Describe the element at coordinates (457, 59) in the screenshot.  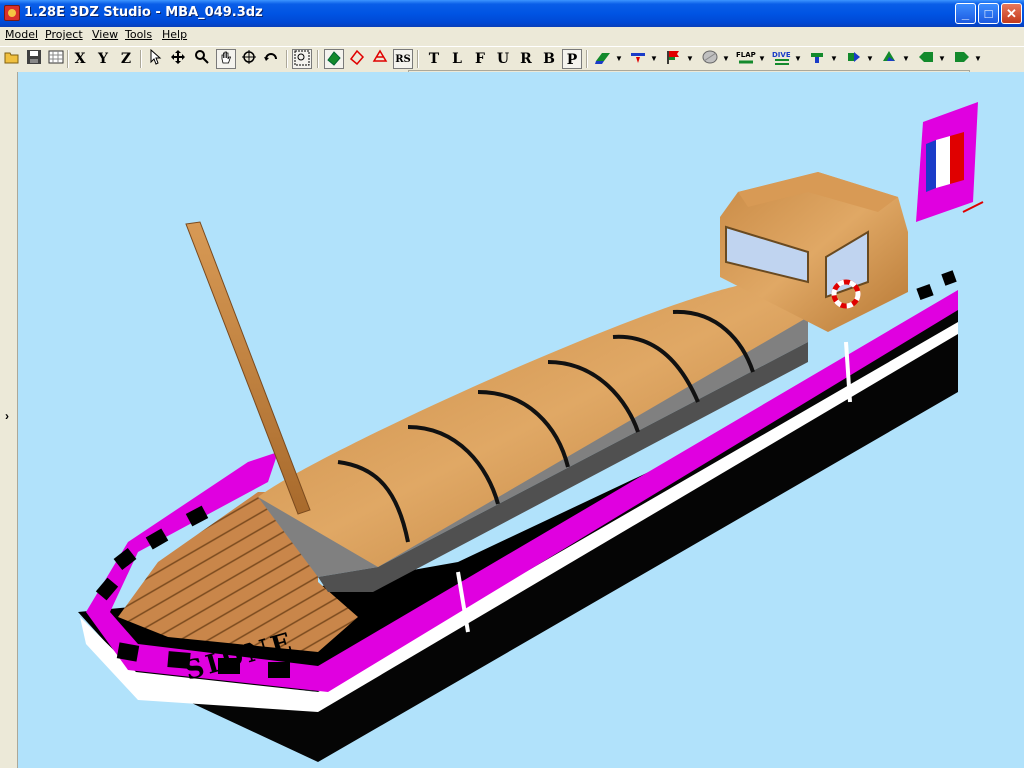
I see `view-left-button: L` at that location.